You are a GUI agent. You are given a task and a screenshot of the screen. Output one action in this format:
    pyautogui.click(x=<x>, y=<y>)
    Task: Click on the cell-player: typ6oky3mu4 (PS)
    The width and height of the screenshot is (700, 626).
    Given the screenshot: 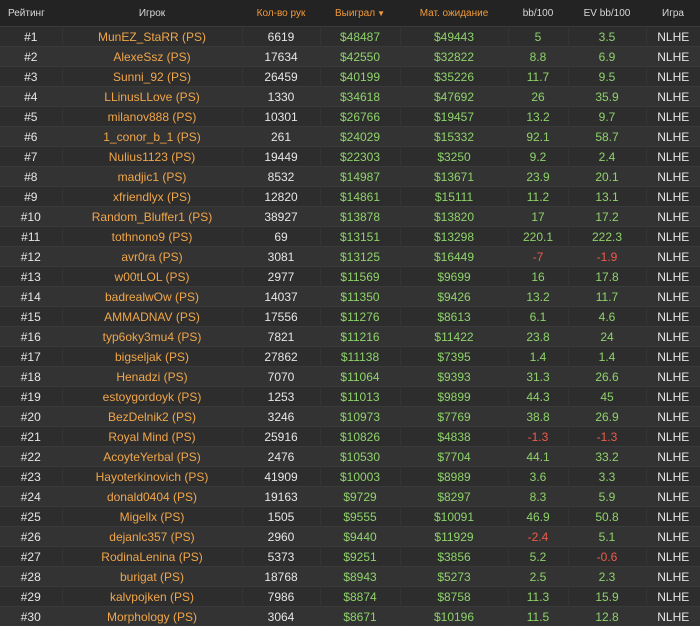 What is the action you would take?
    pyautogui.click(x=152, y=336)
    